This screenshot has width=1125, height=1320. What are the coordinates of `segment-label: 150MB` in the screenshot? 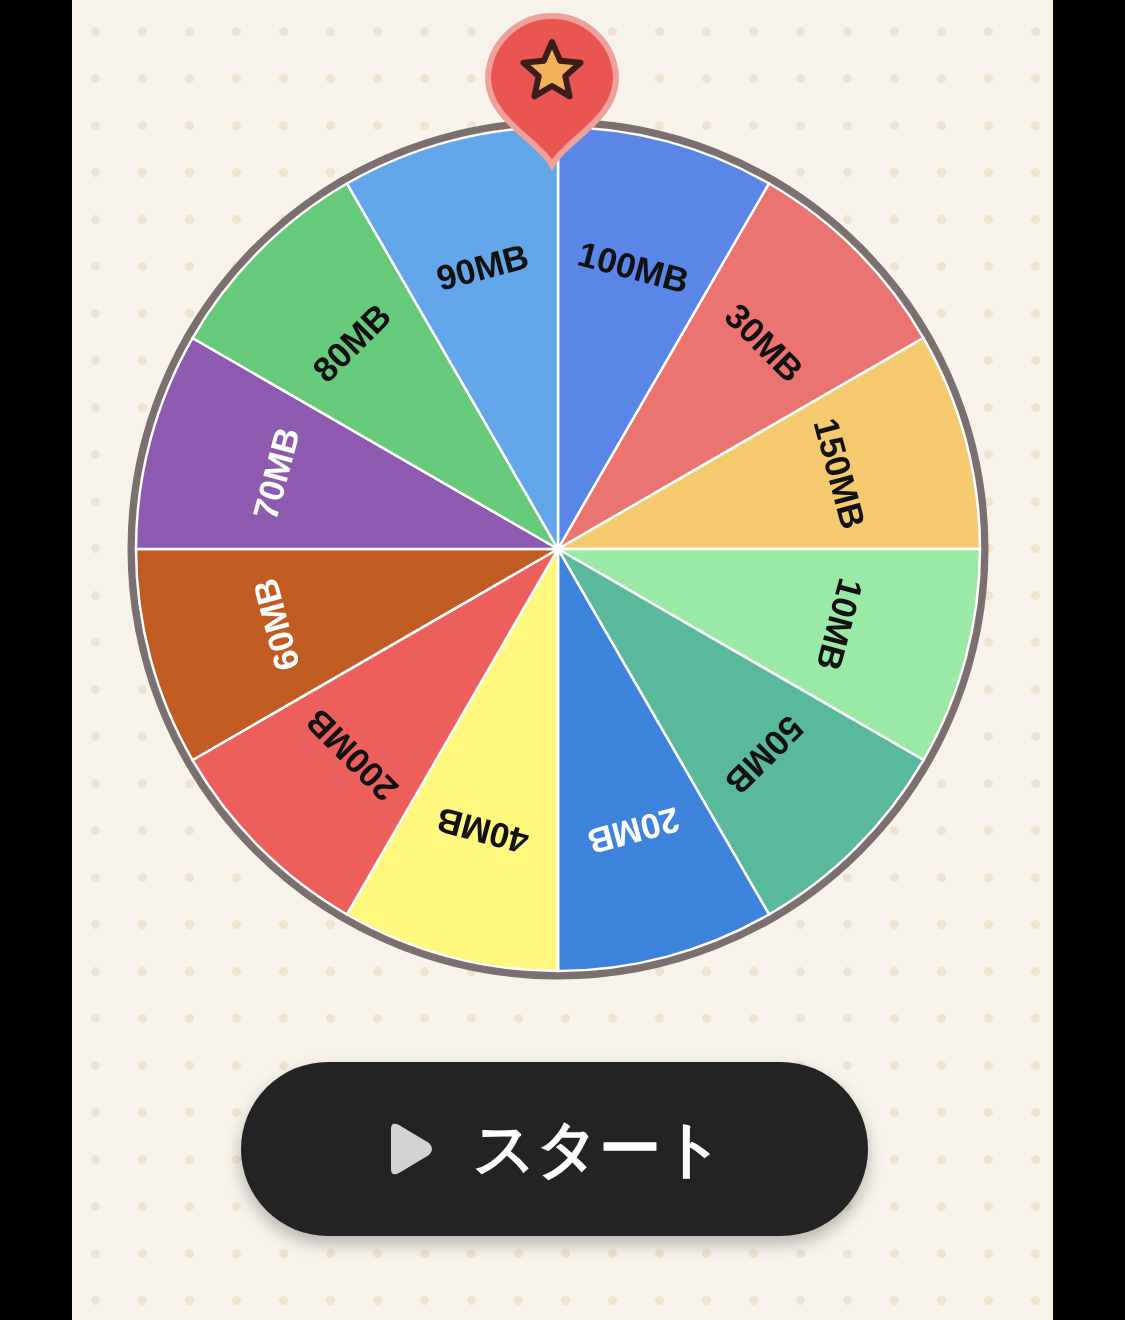 It's located at (839, 473).